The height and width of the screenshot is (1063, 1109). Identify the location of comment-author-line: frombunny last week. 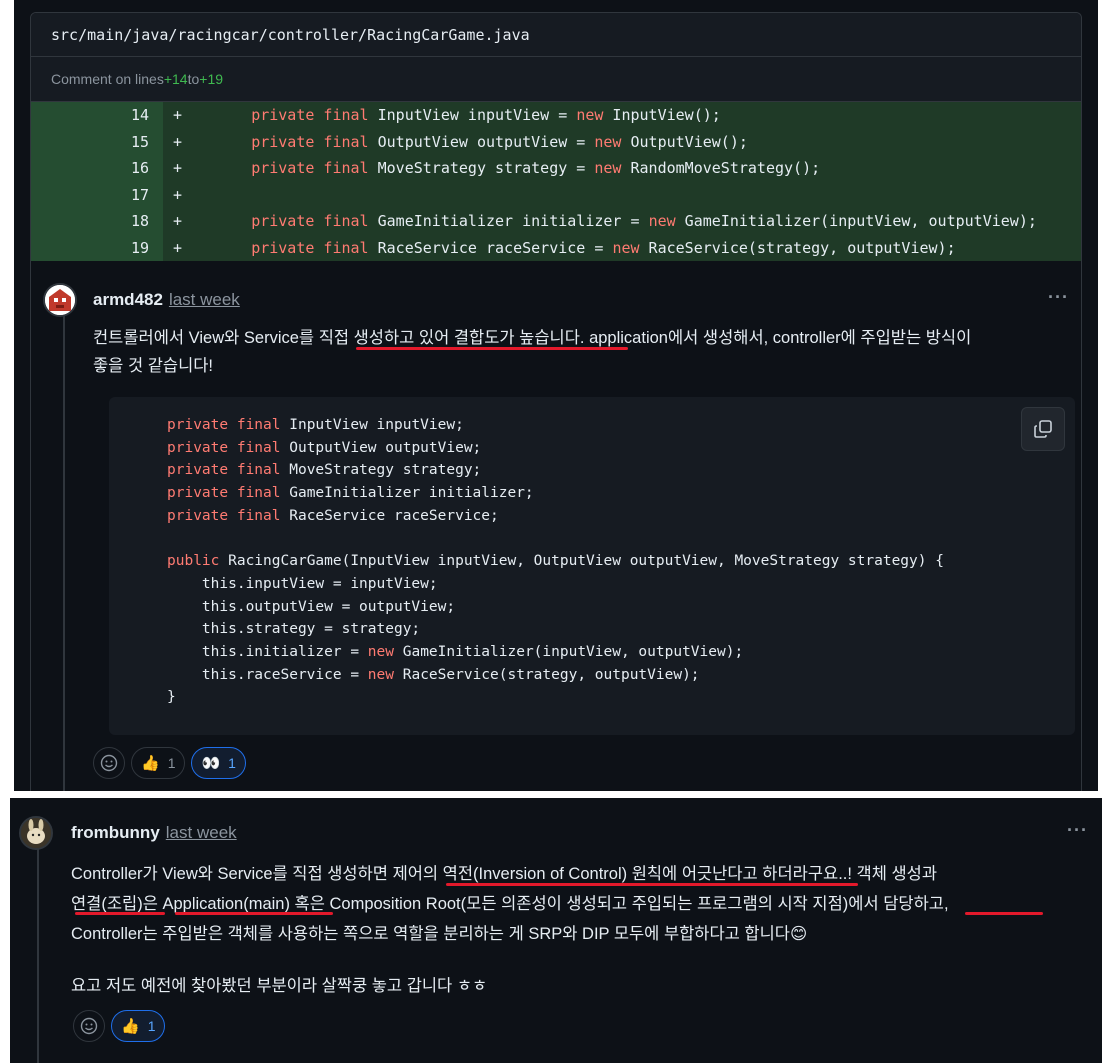
(154, 833).